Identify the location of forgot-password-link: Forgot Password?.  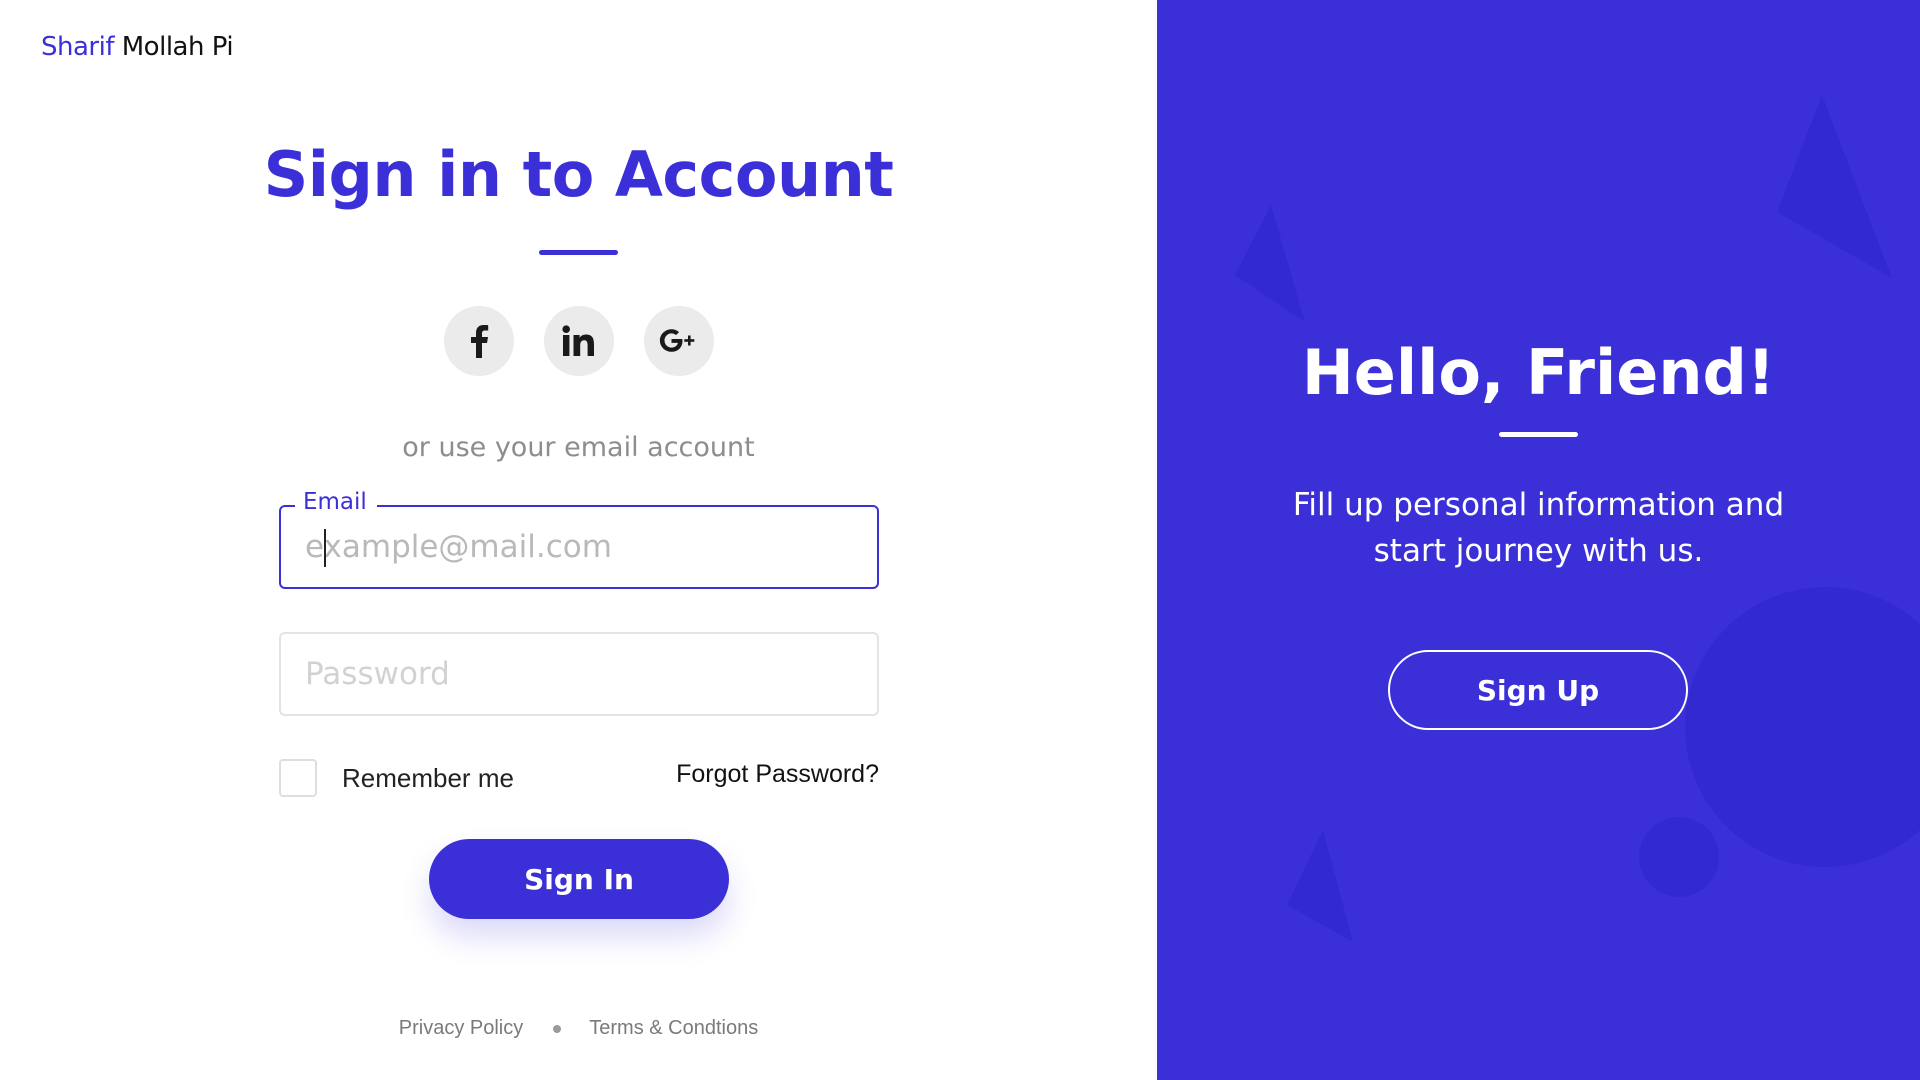
(777, 774).